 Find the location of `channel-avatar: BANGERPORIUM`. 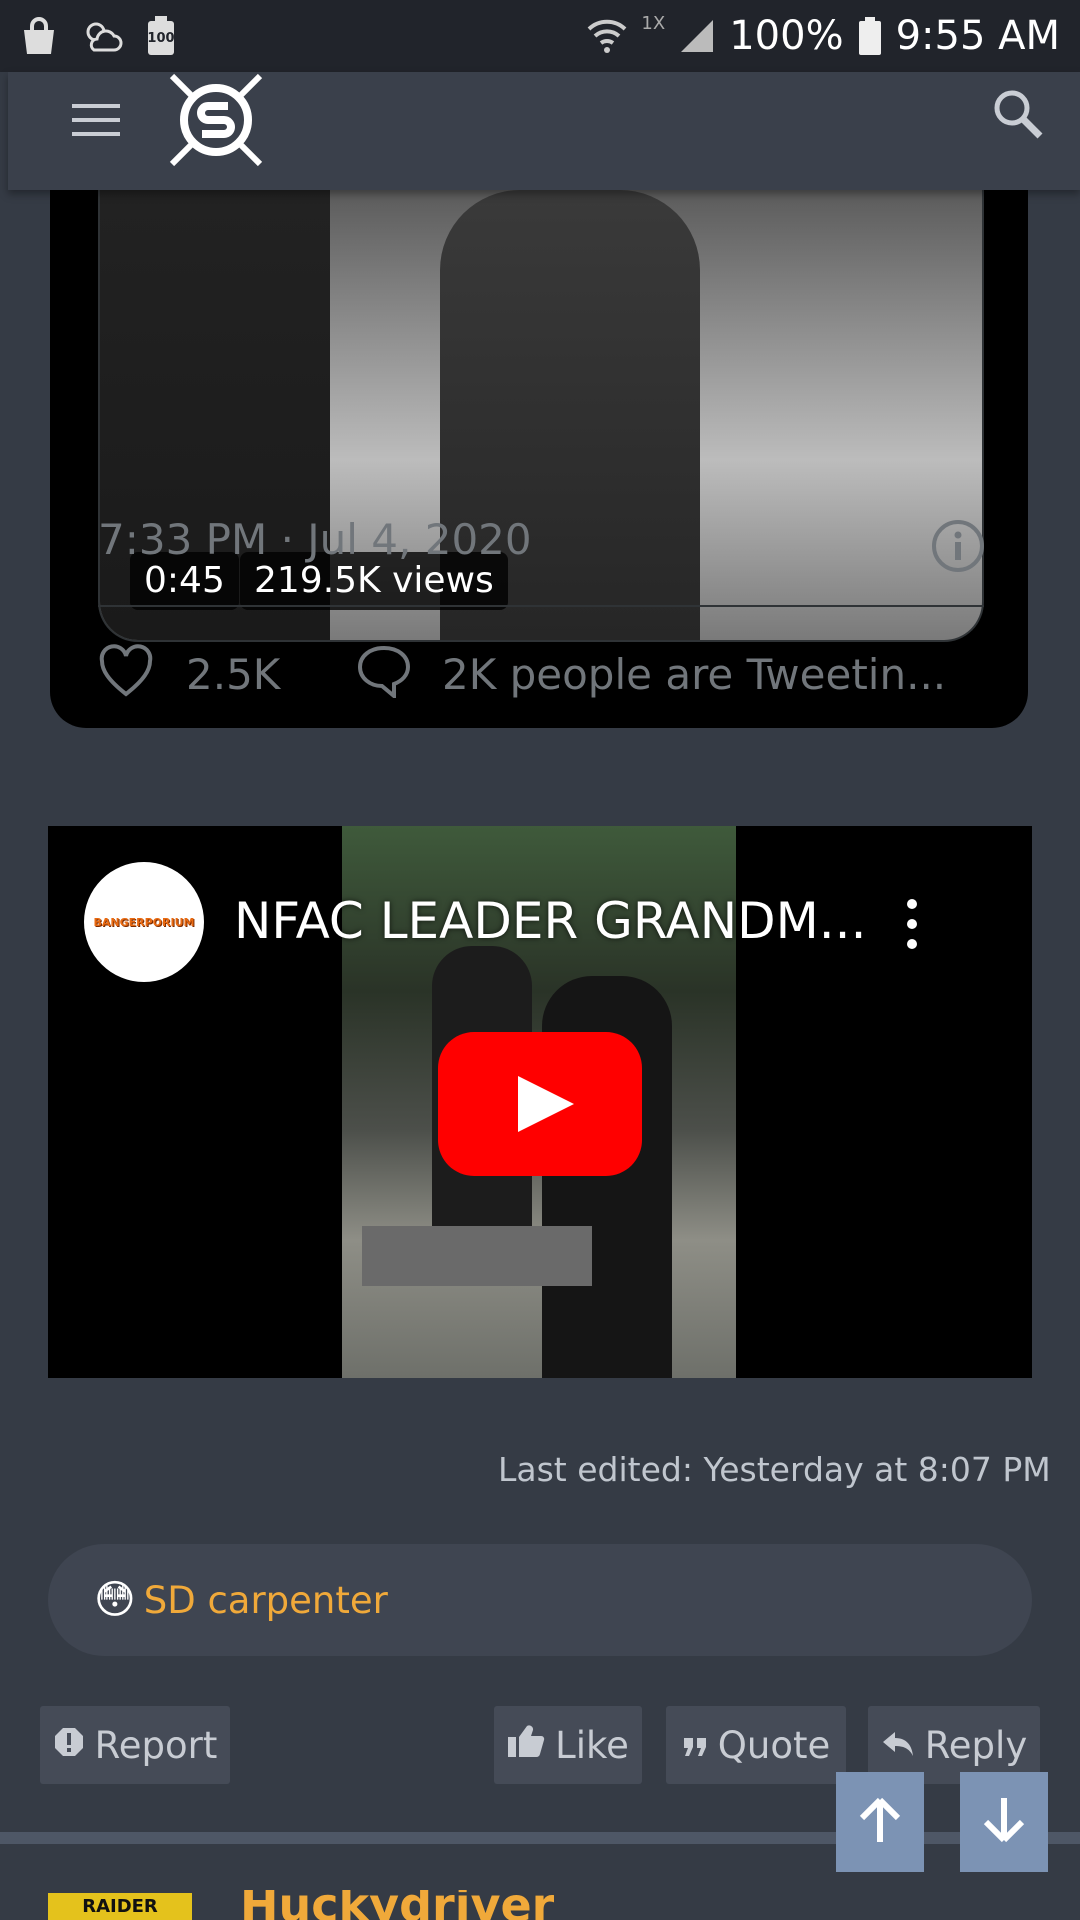

channel-avatar: BANGERPORIUM is located at coordinates (144, 922).